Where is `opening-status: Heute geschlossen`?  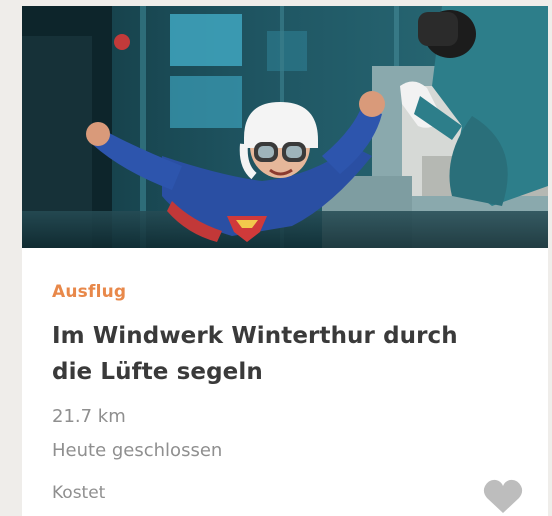
opening-status: Heute geschlossen is located at coordinates (137, 450).